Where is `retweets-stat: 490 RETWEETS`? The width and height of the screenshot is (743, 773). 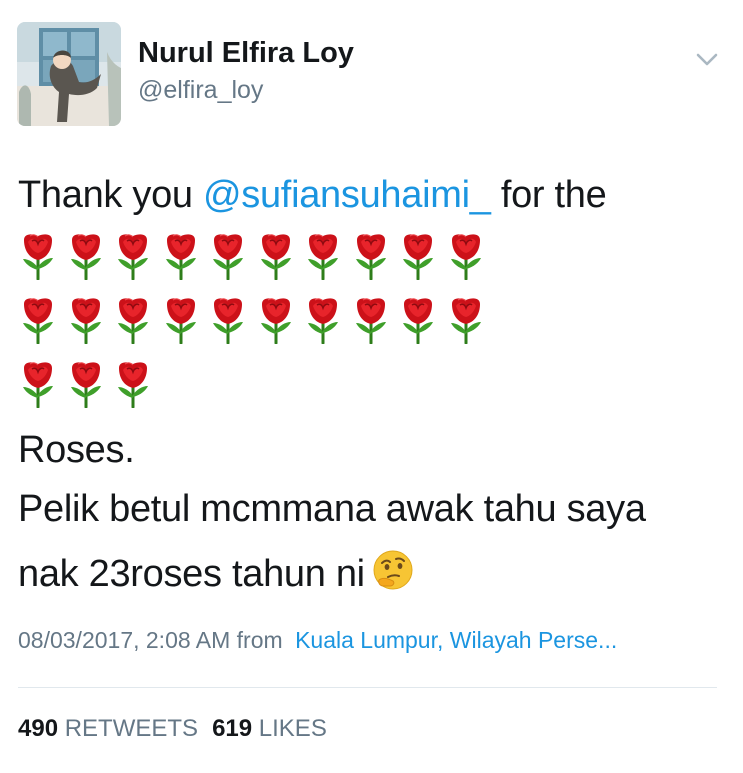 retweets-stat: 490 RETWEETS is located at coordinates (108, 728).